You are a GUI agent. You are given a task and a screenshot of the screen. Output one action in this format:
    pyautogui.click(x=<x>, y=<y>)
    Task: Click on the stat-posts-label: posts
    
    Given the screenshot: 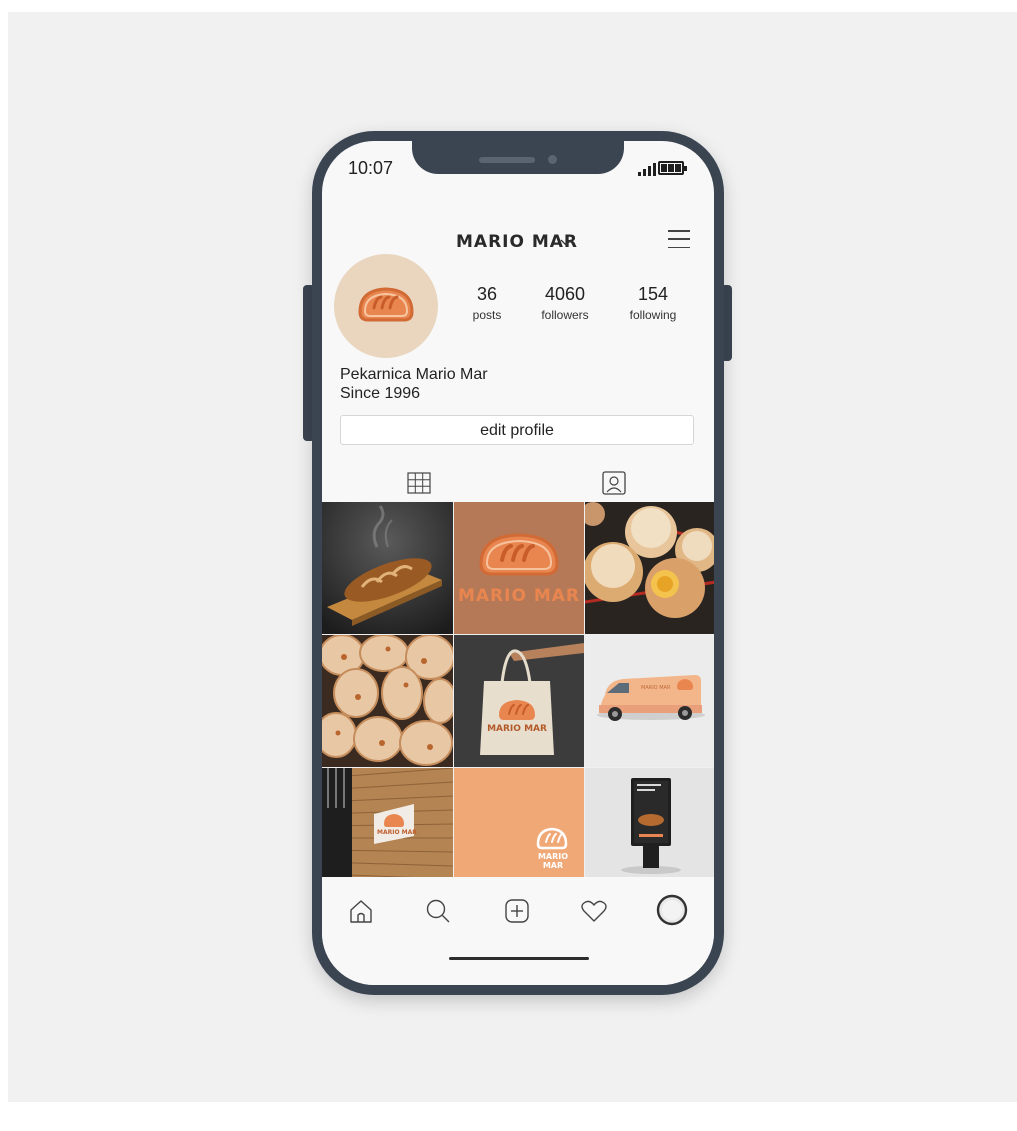 What is the action you would take?
    pyautogui.click(x=487, y=315)
    